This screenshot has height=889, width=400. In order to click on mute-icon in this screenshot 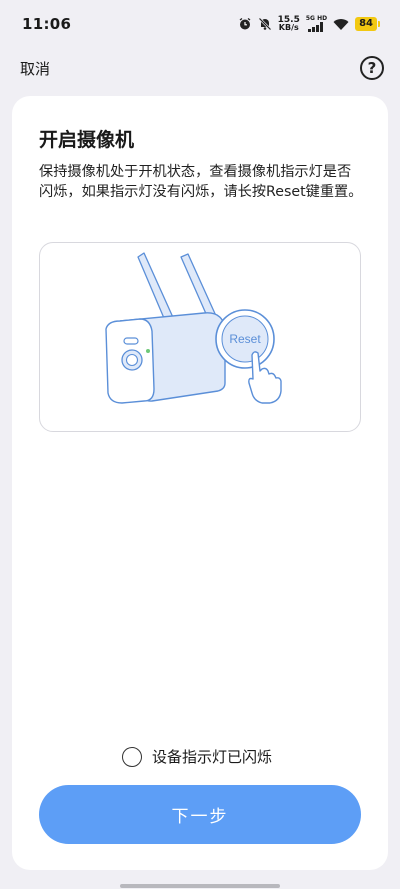, I will do `click(265, 24)`.